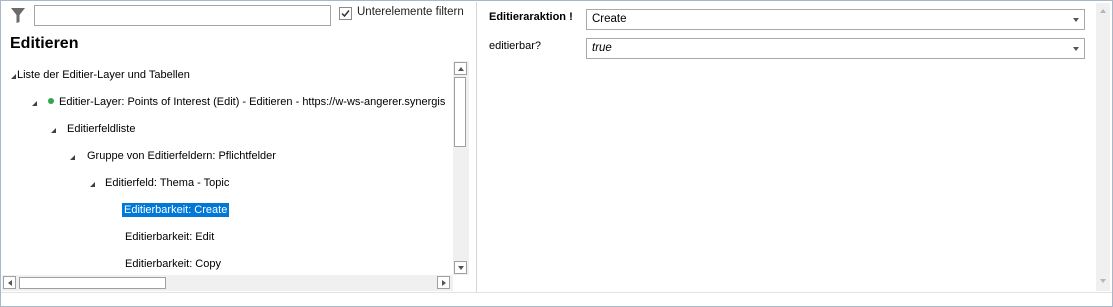 This screenshot has width=1113, height=307. I want to click on tree-node-layer-list: Liste der Editier-Layer und Tabellen, so click(103, 75).